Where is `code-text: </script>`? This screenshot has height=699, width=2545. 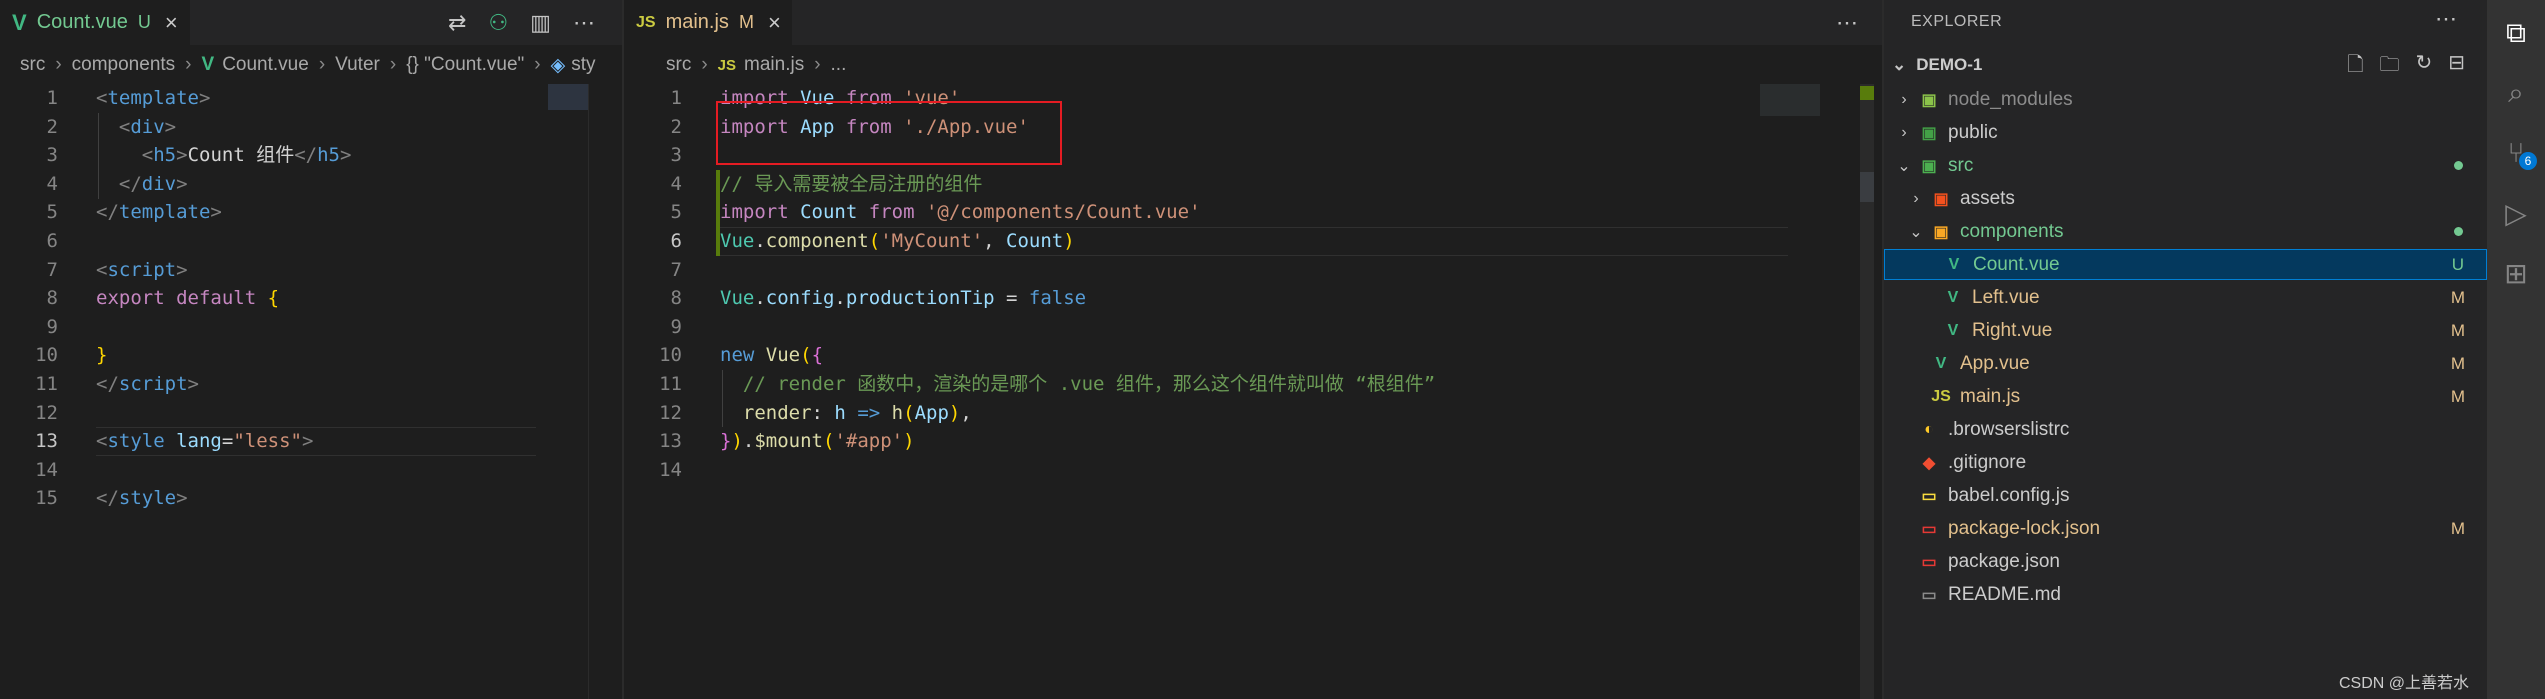
code-text: </script> is located at coordinates (147, 384).